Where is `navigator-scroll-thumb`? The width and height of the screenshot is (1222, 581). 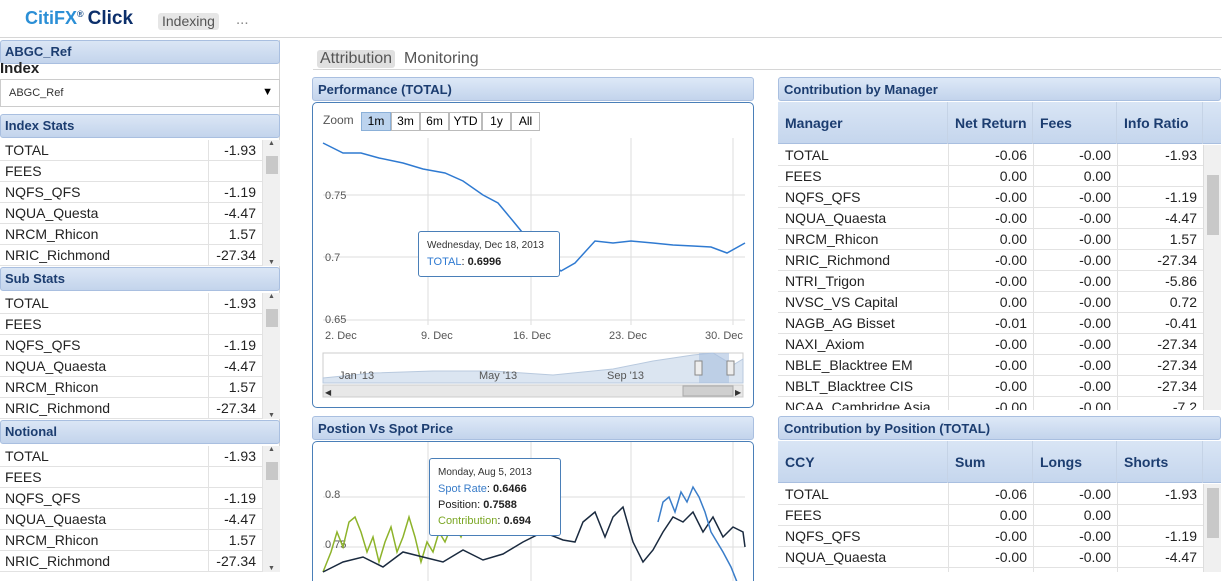
navigator-scroll-thumb is located at coordinates (708, 391).